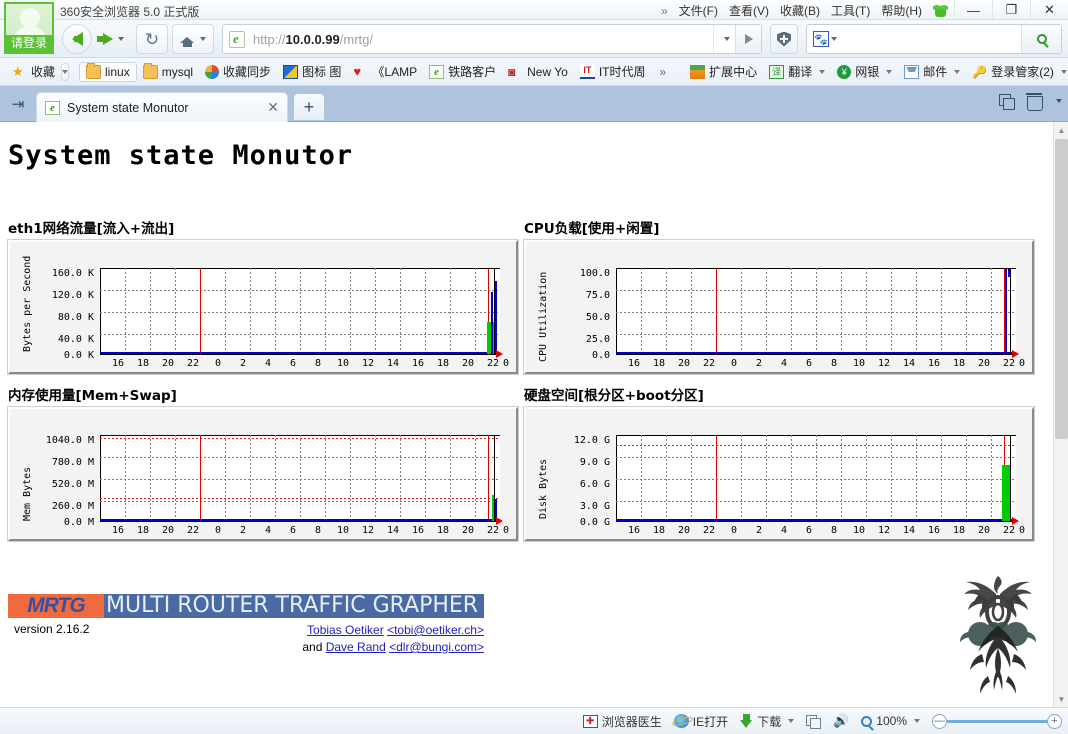  I want to click on bookmark-linux: linux, so click(108, 71).